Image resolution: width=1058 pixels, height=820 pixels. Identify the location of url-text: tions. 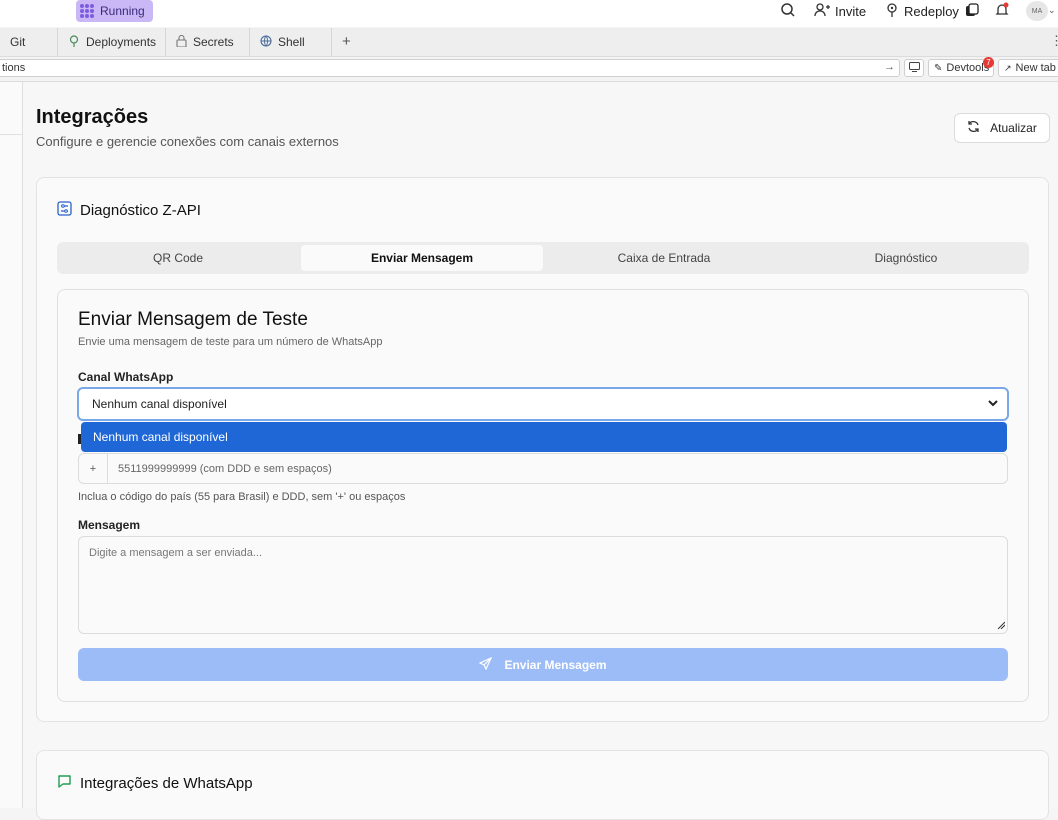
(14, 68).